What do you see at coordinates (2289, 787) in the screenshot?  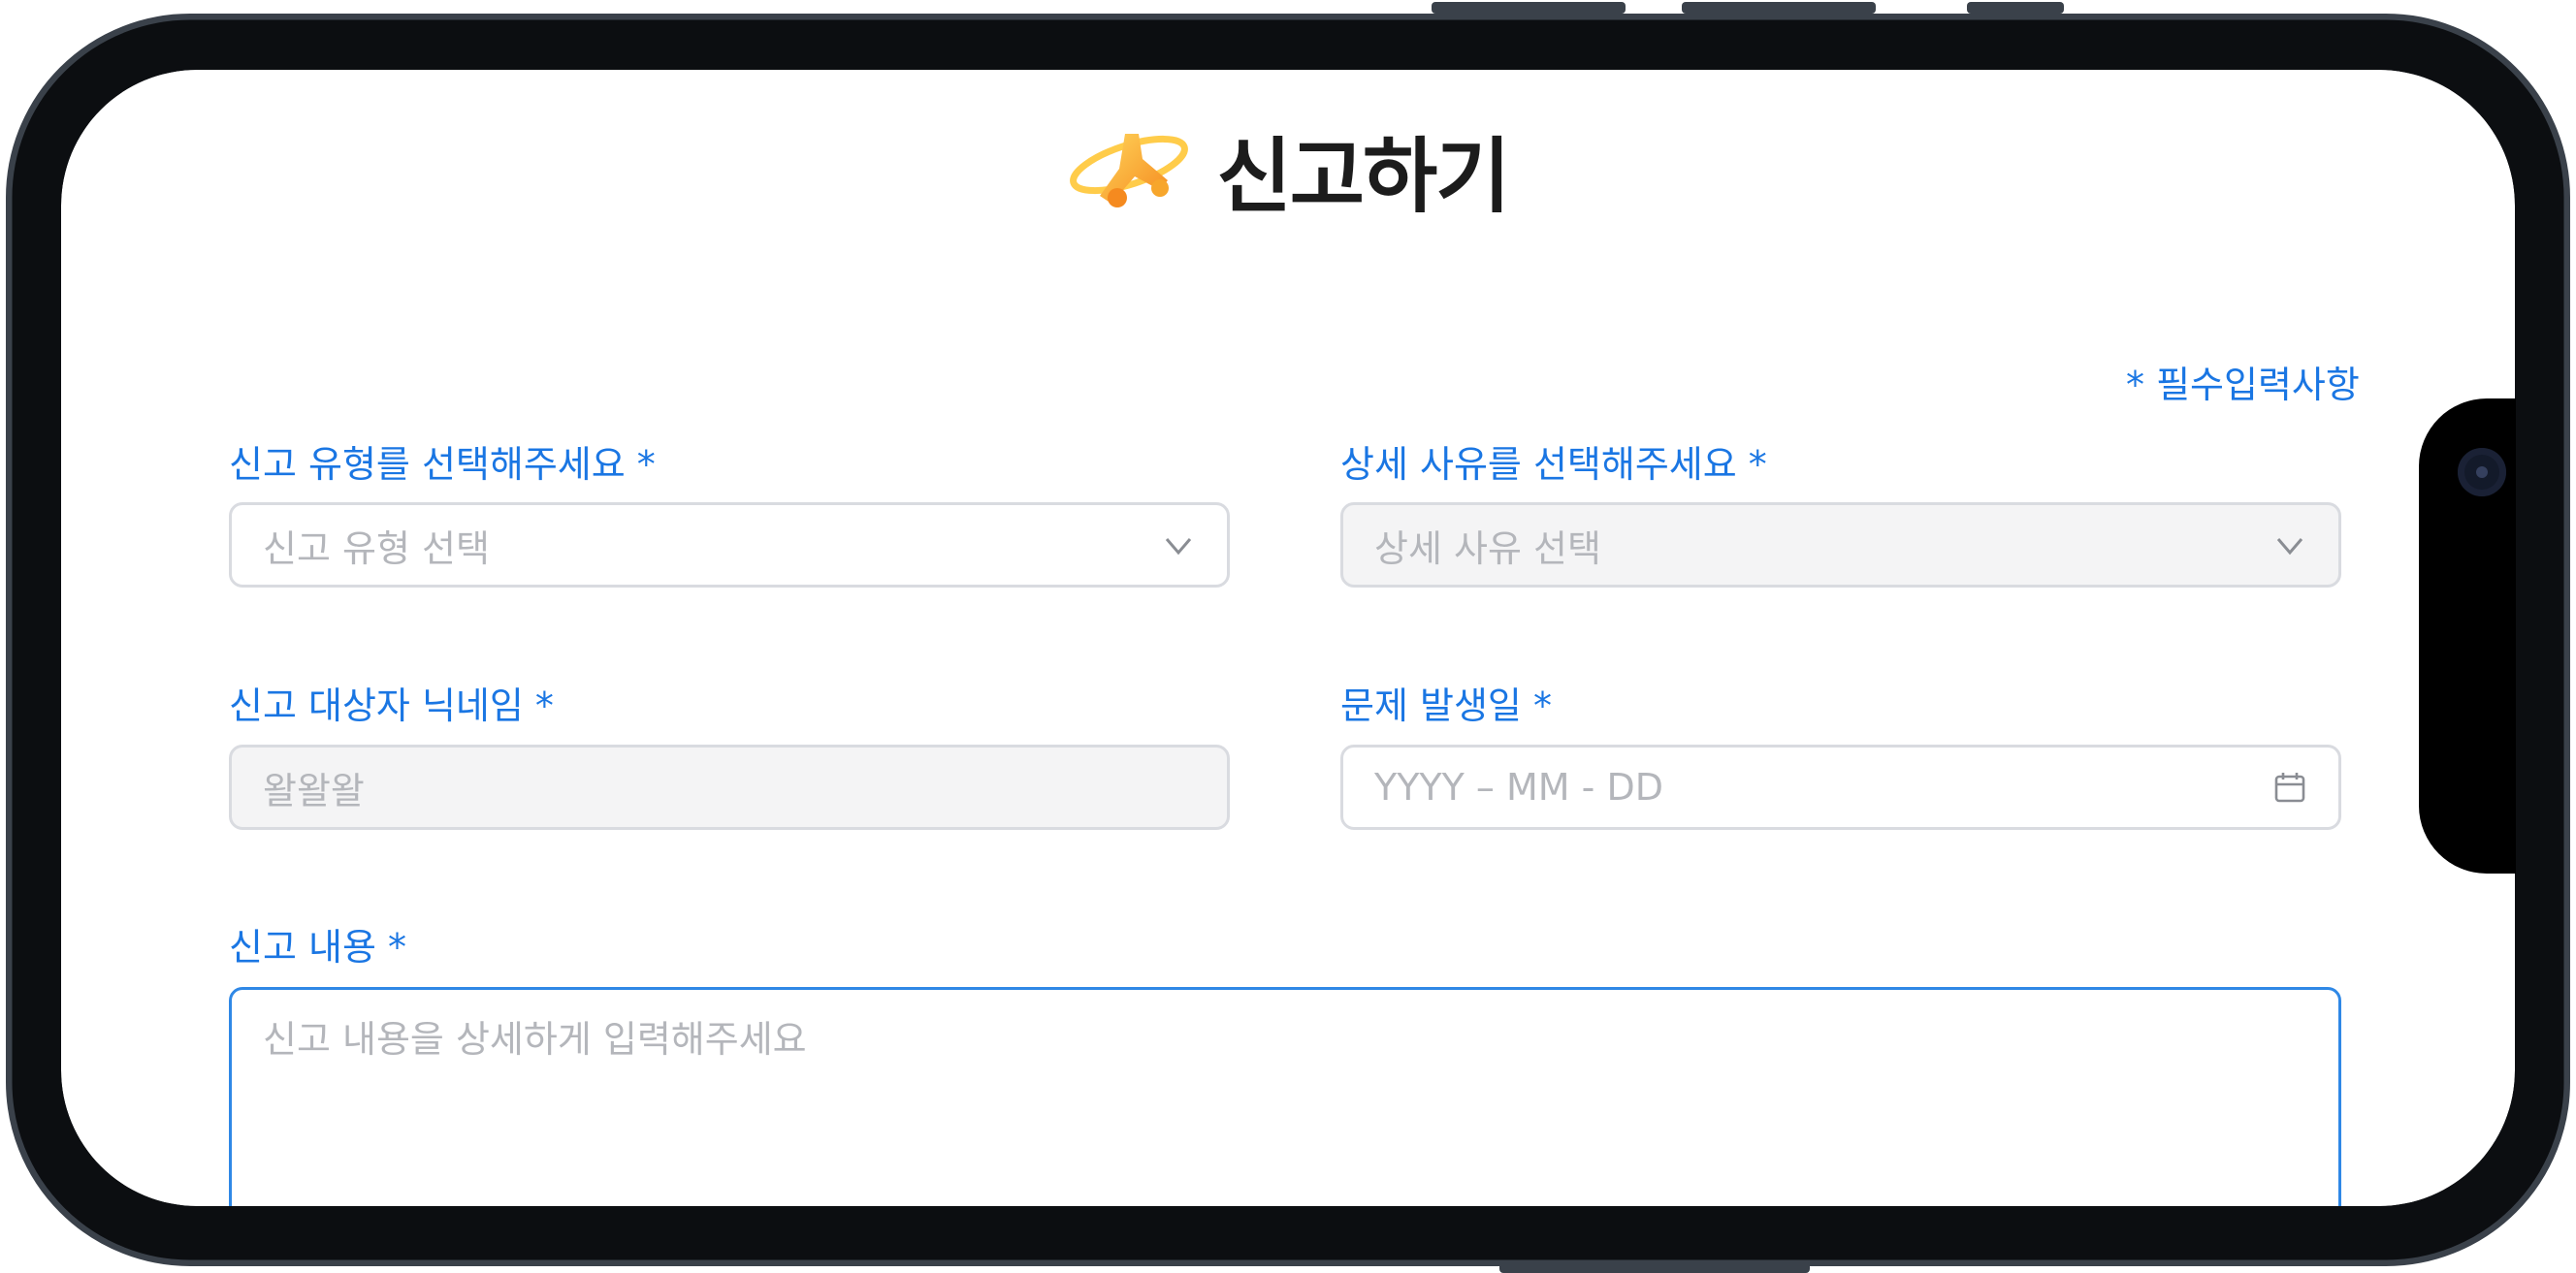 I see `calendar-icon` at bounding box center [2289, 787].